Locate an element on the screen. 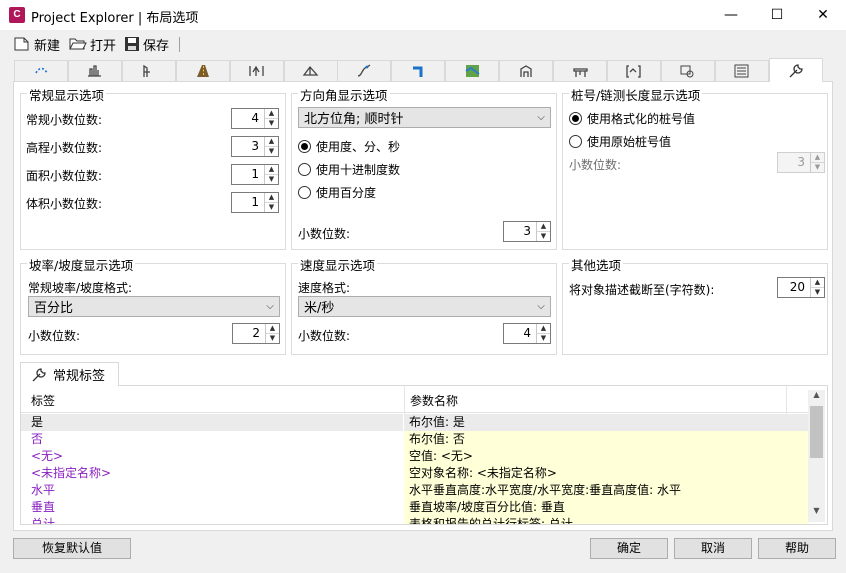 The width and height of the screenshot is (846, 573). tab-corridor is located at coordinates (202, 70).